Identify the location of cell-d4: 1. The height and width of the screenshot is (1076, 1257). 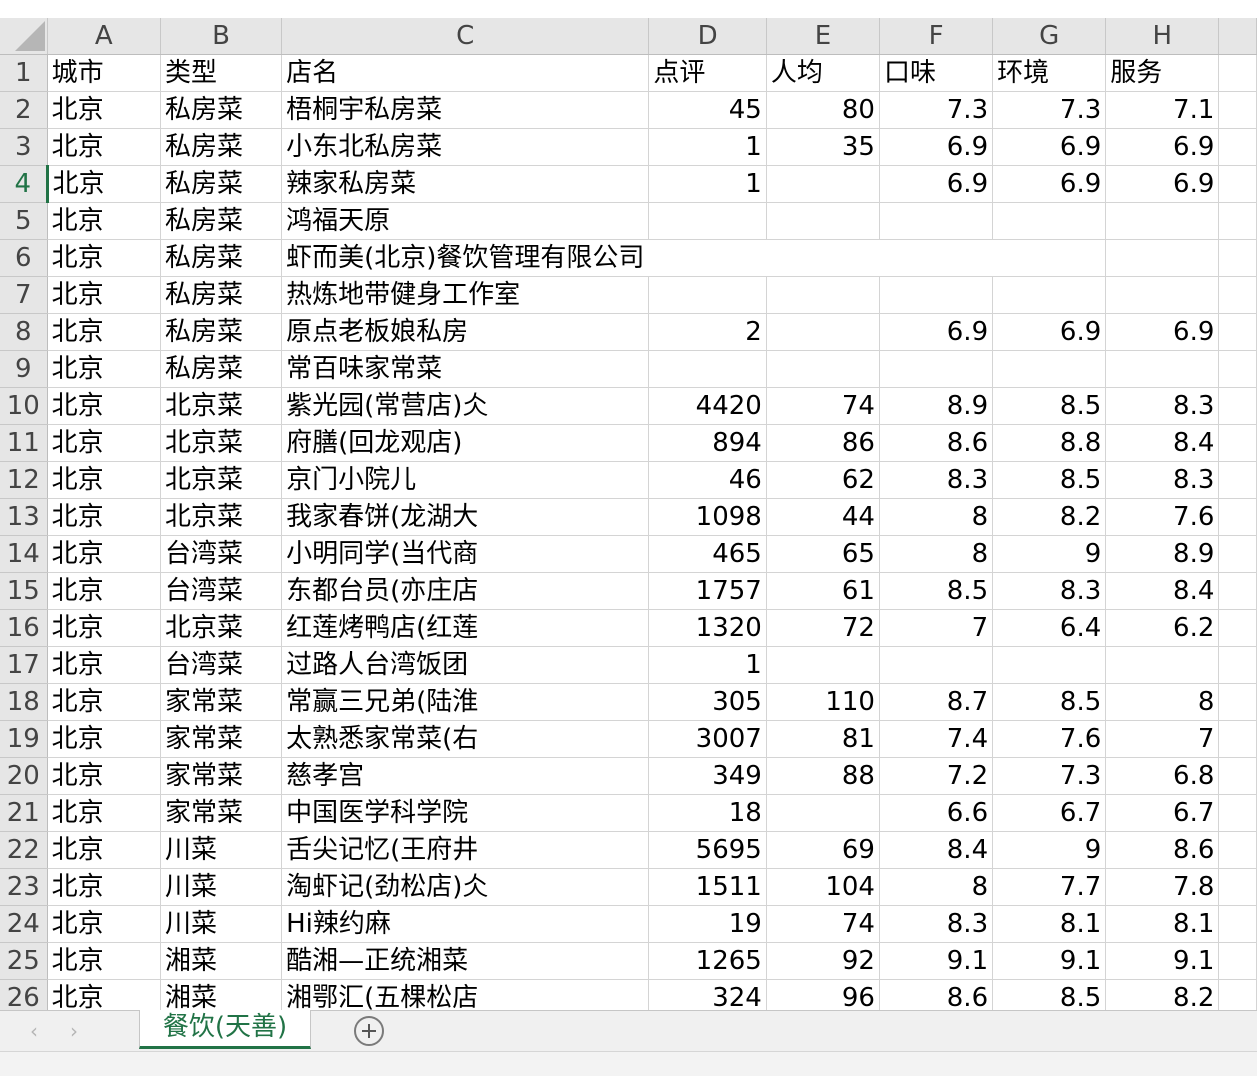
(707, 184).